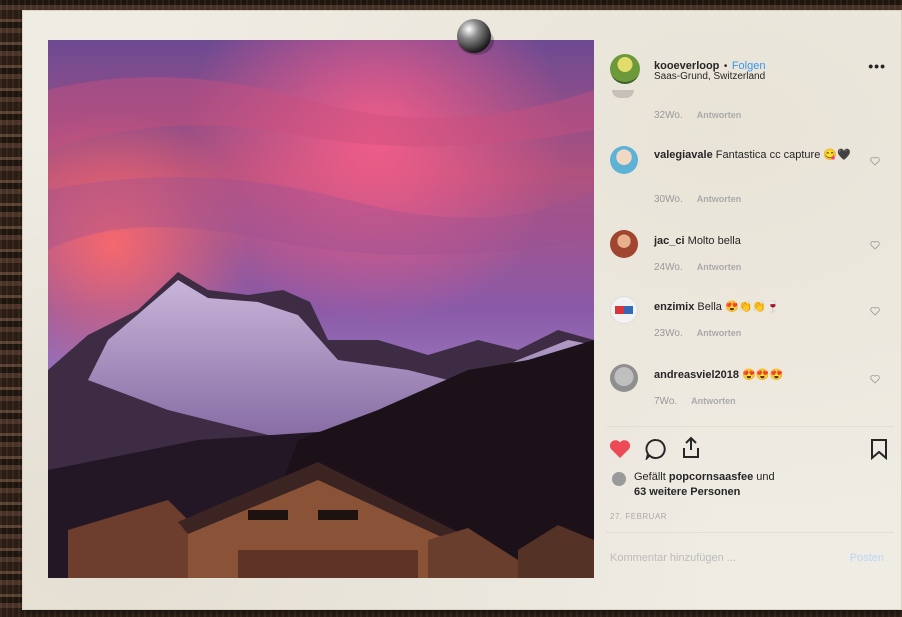 The image size is (902, 617). I want to click on comment-meta: 23Wo. Antworten, so click(697, 333).